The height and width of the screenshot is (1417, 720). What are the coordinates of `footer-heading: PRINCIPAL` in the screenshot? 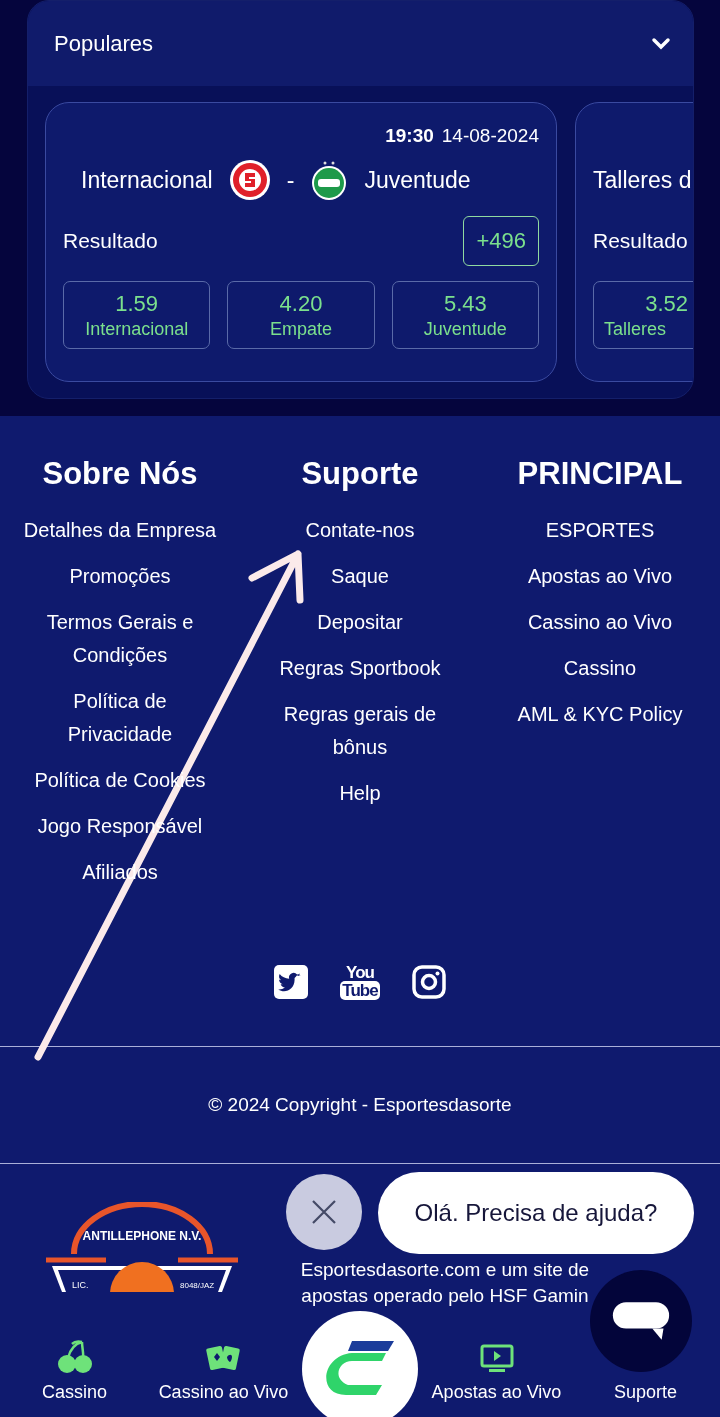 It's located at (600, 474).